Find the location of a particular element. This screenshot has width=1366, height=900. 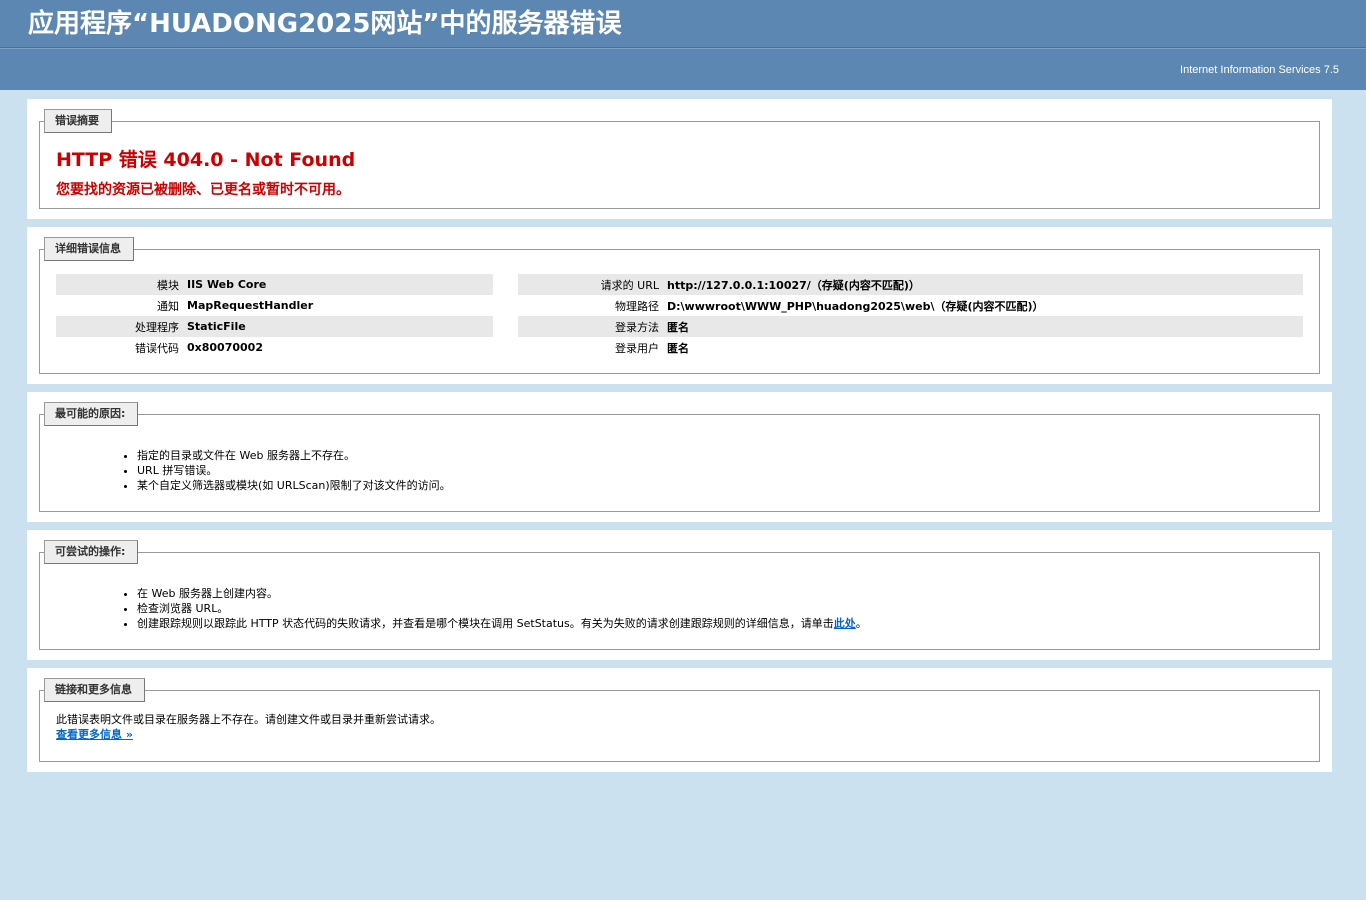

list-item: 在 Web 服务器上创建内容。 is located at coordinates (494, 593).